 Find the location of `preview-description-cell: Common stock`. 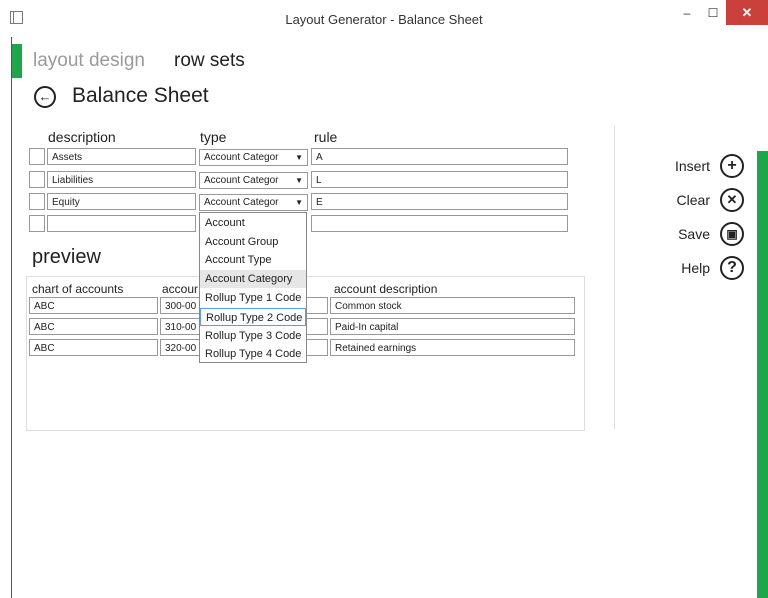

preview-description-cell: Common stock is located at coordinates (452, 305).